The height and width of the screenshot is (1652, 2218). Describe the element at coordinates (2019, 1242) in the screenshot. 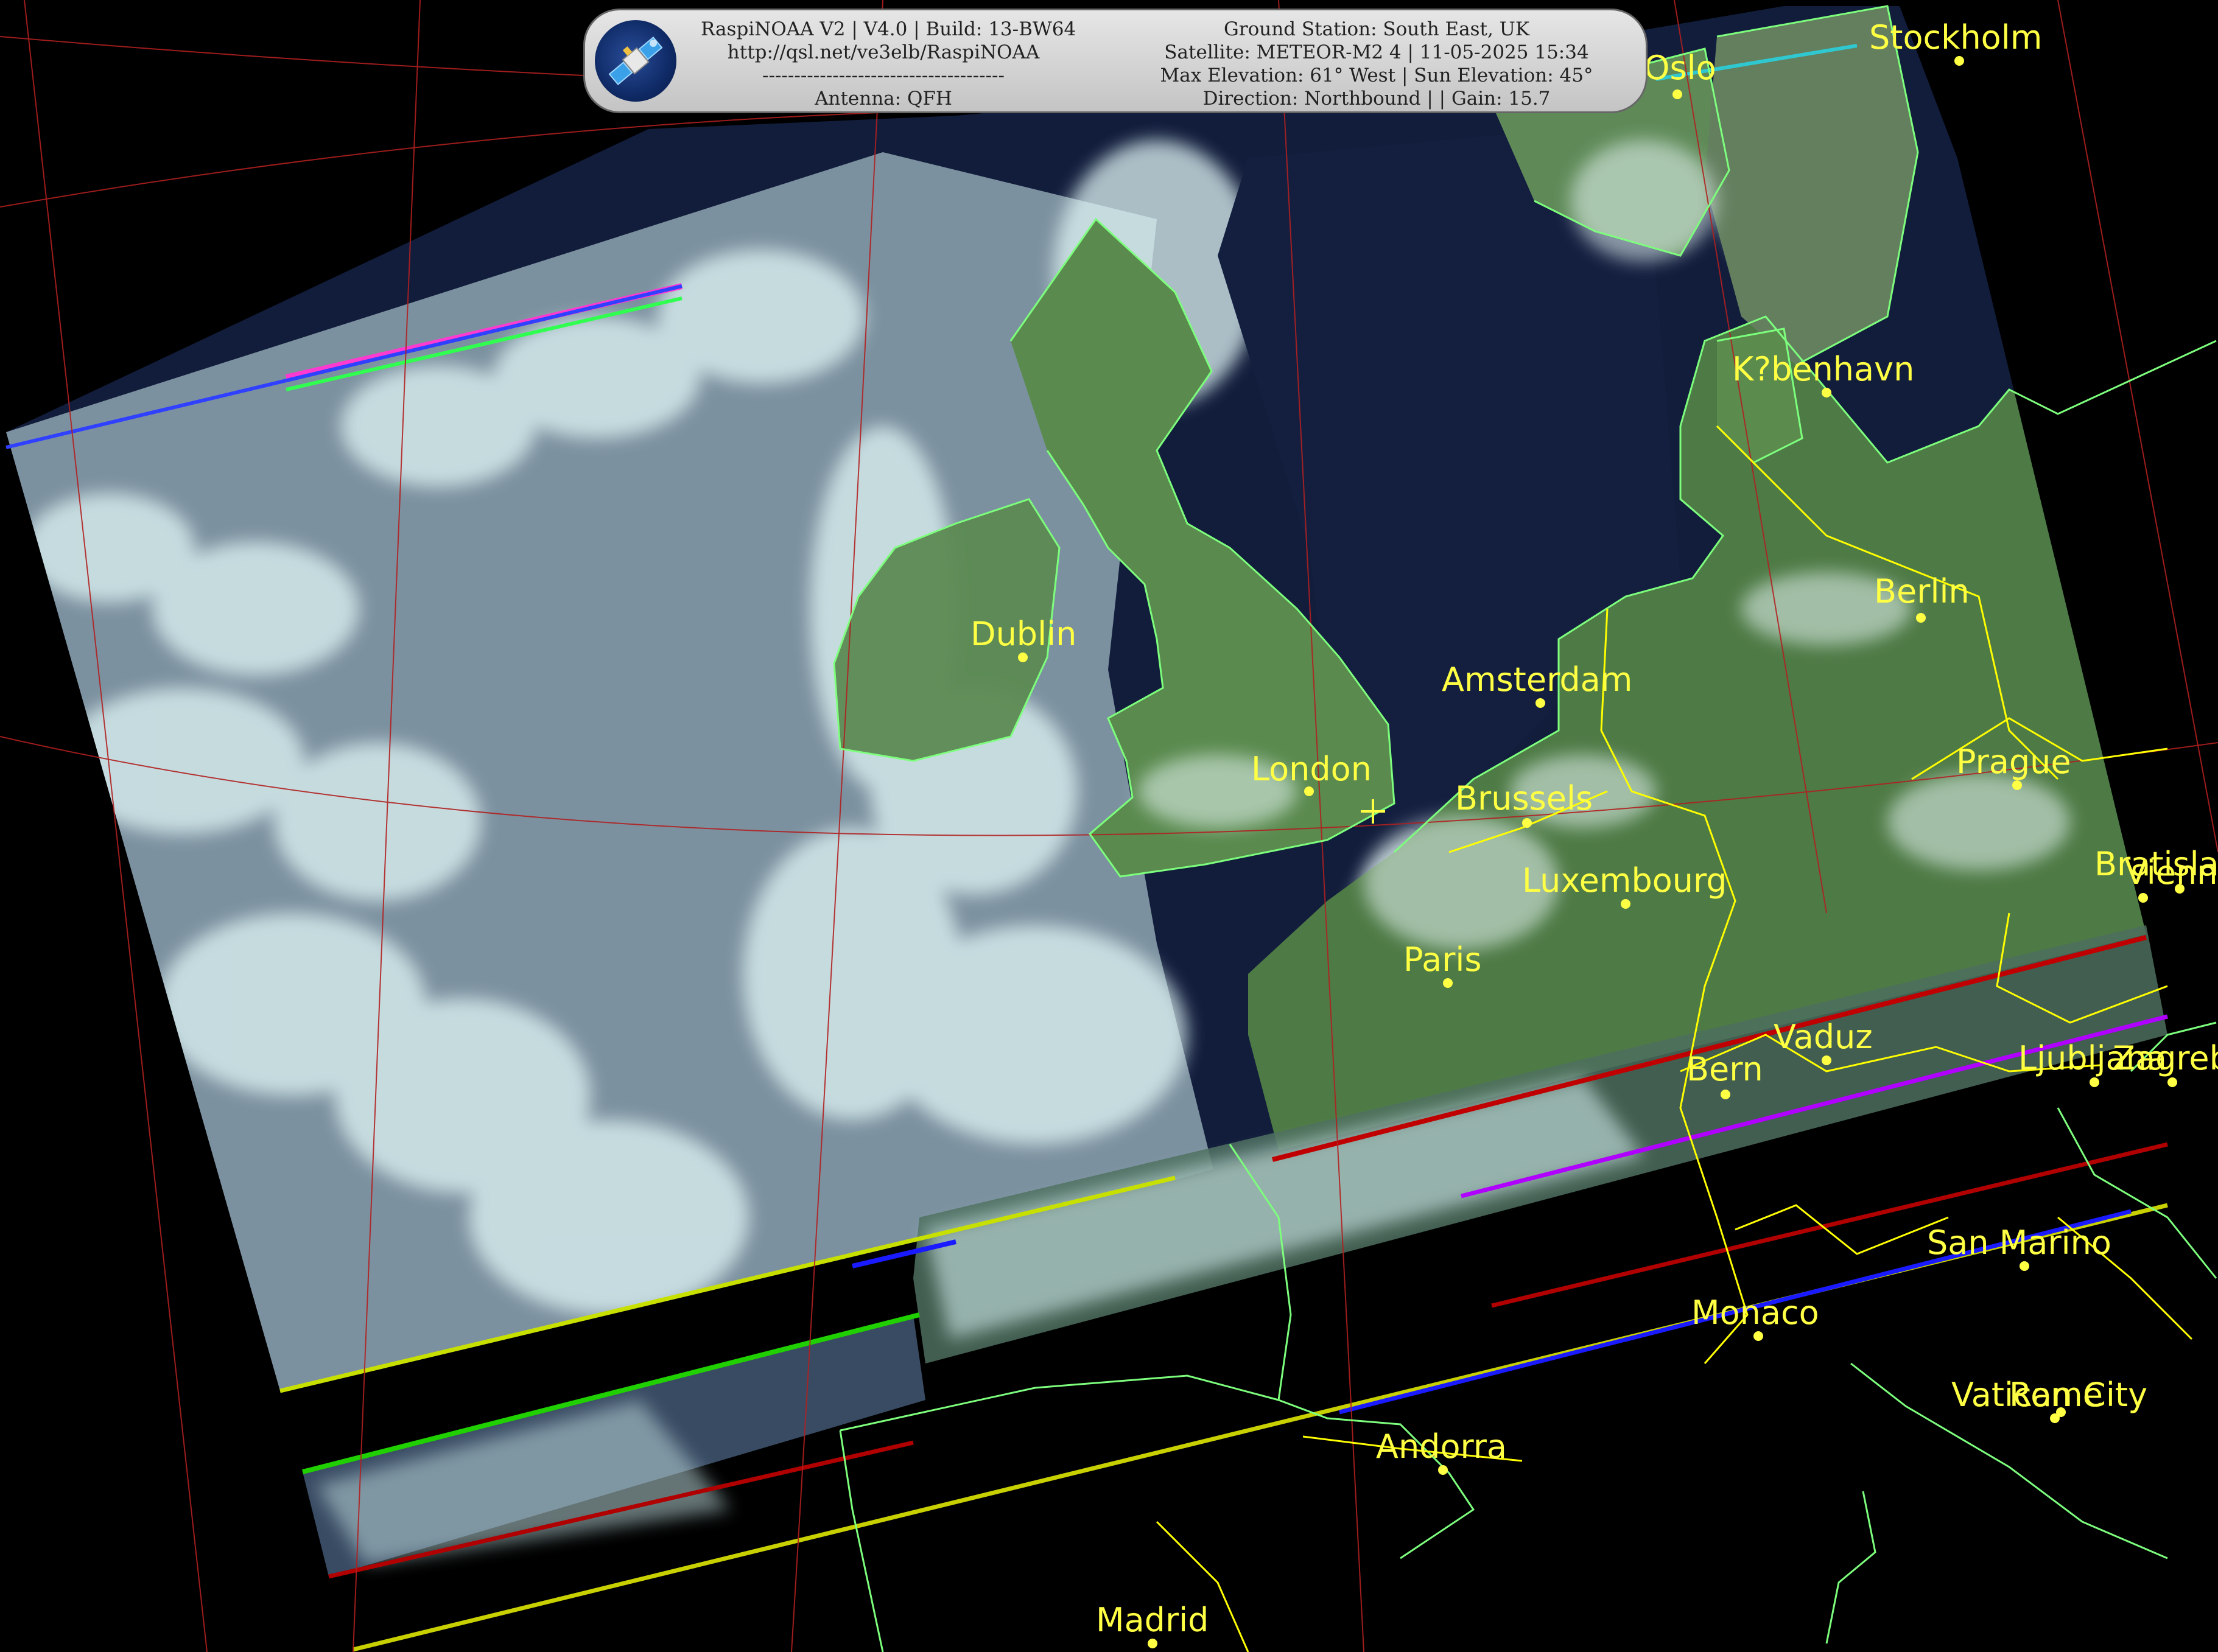

I see `city-label: San Marino` at that location.